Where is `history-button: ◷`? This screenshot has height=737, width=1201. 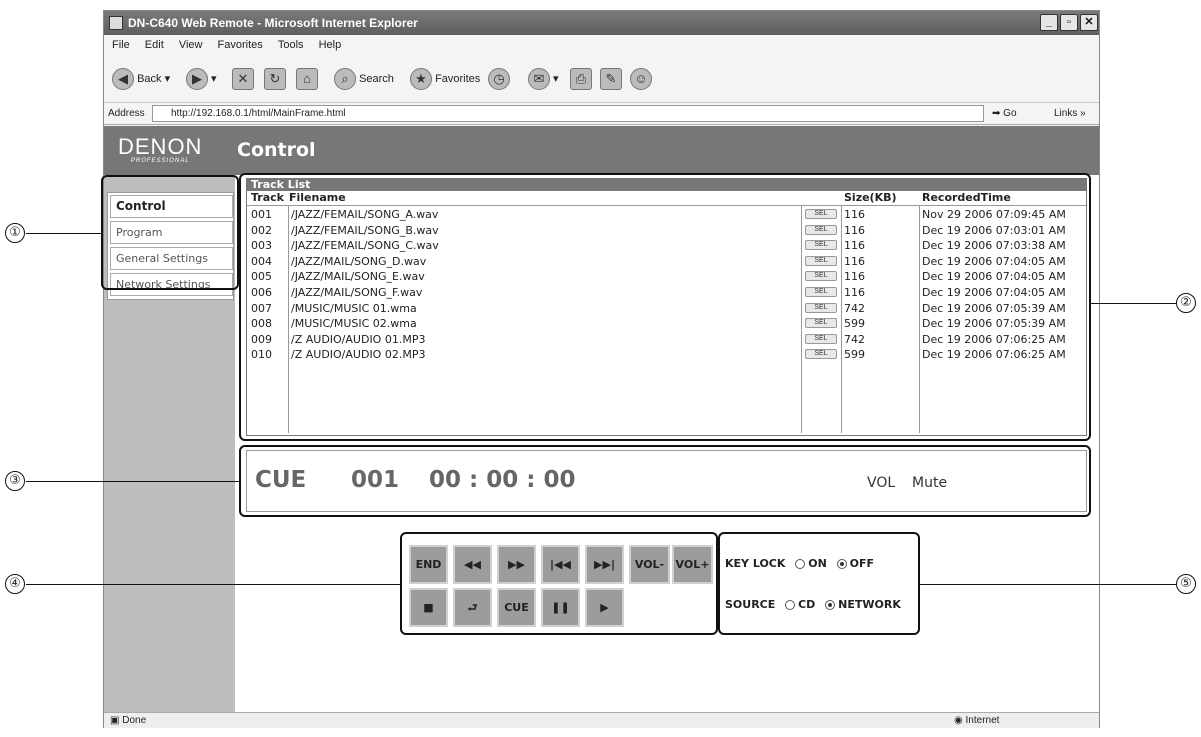
history-button: ◷ is located at coordinates (499, 79).